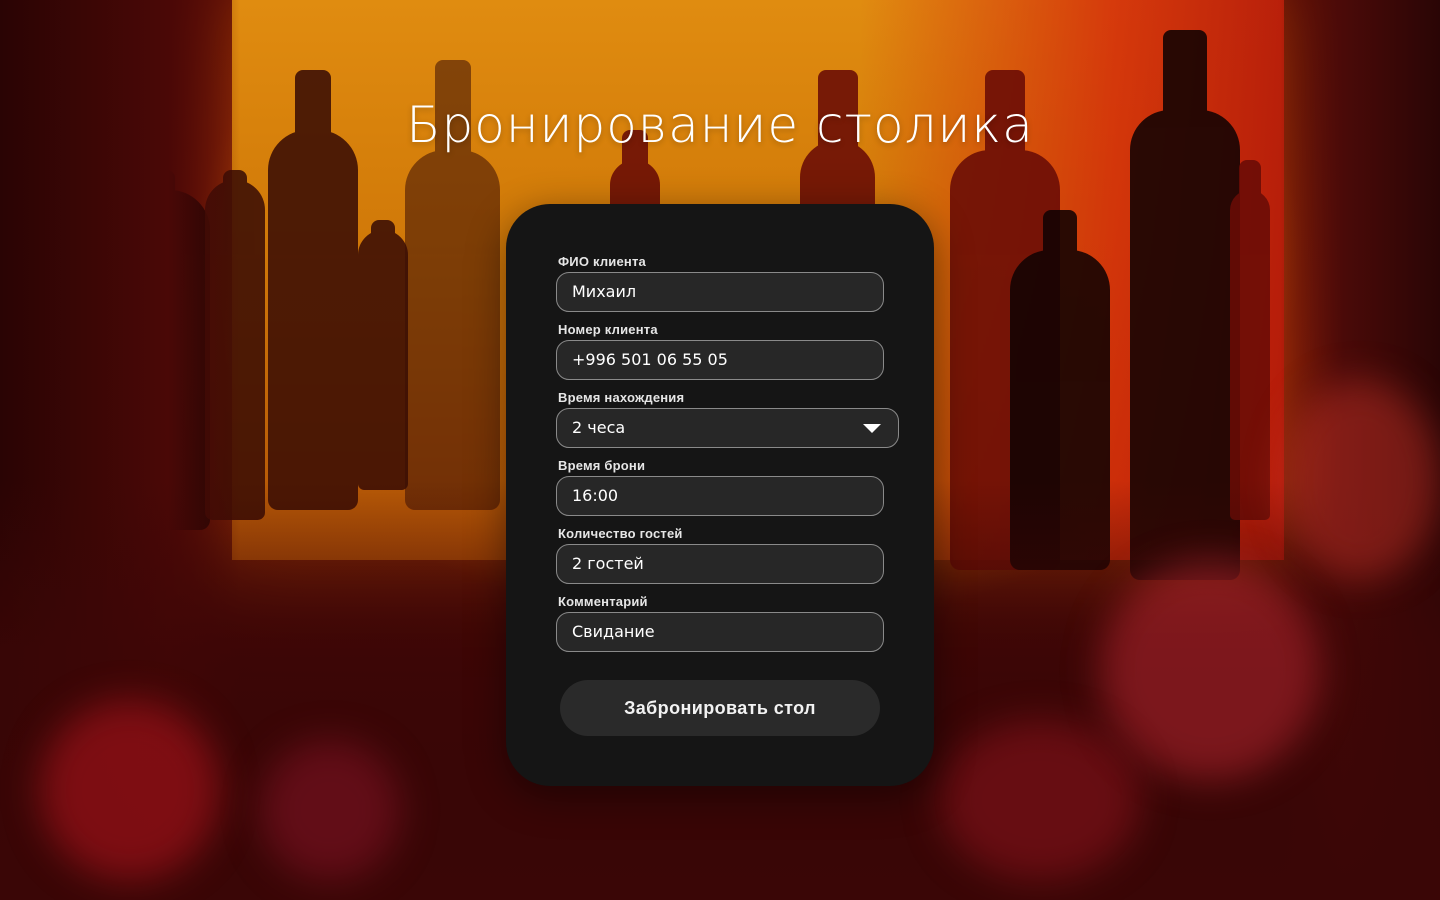  What do you see at coordinates (602, 465) in the screenshot?
I see `field-label: Время брони` at bounding box center [602, 465].